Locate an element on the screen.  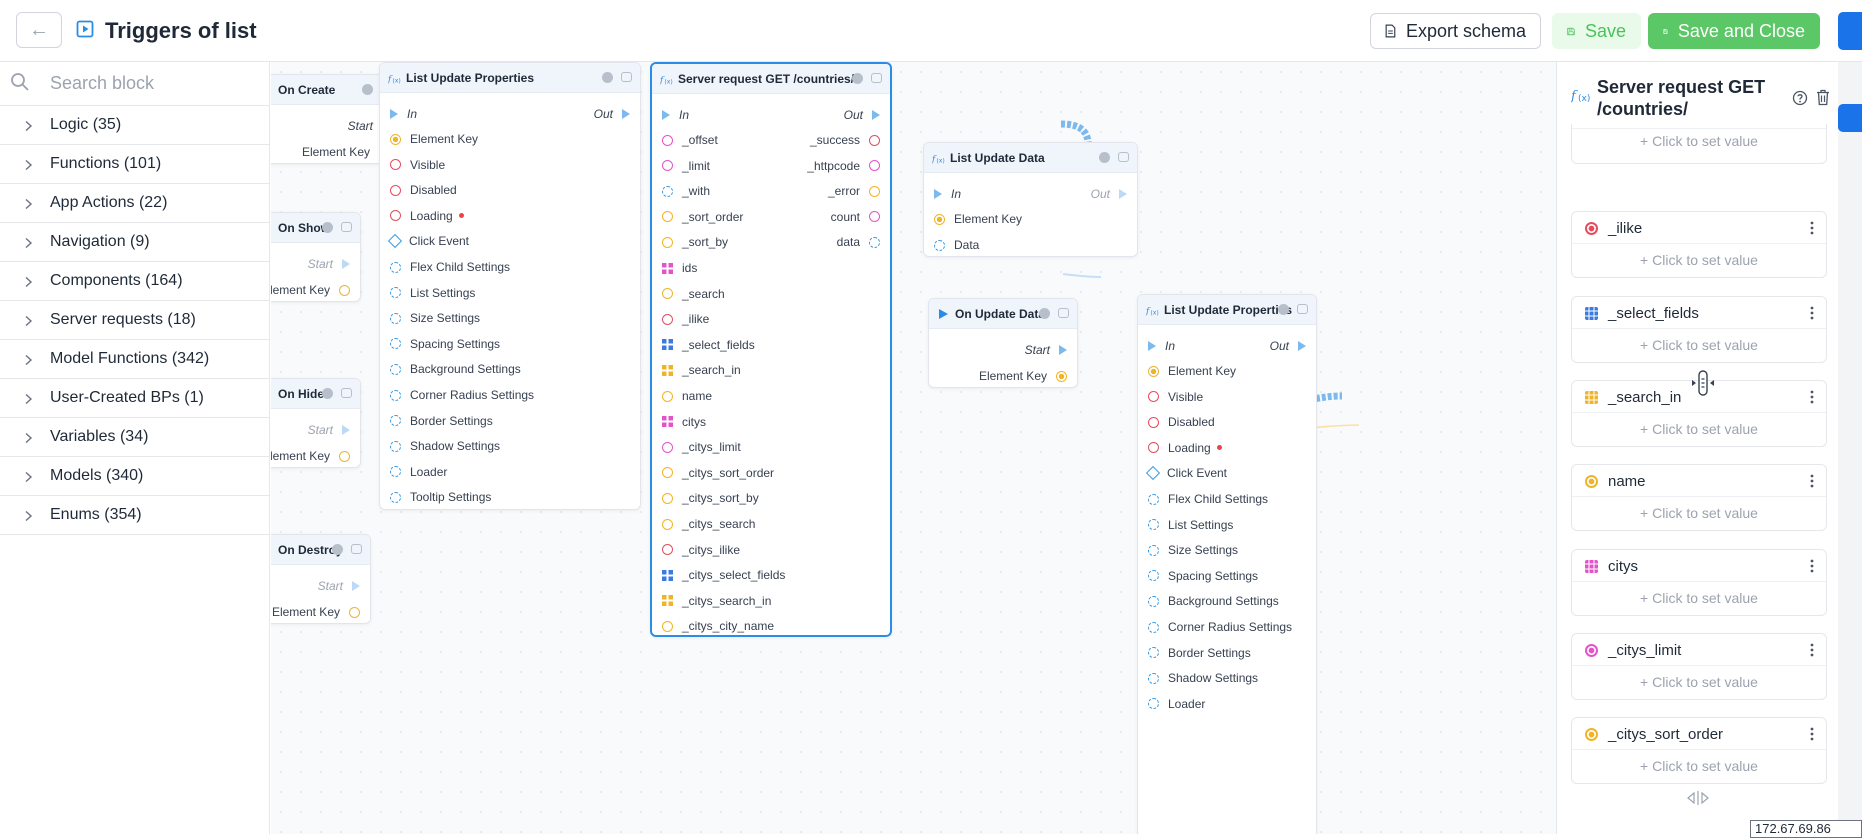
category-item: Variables (34) is located at coordinates (134, 437).